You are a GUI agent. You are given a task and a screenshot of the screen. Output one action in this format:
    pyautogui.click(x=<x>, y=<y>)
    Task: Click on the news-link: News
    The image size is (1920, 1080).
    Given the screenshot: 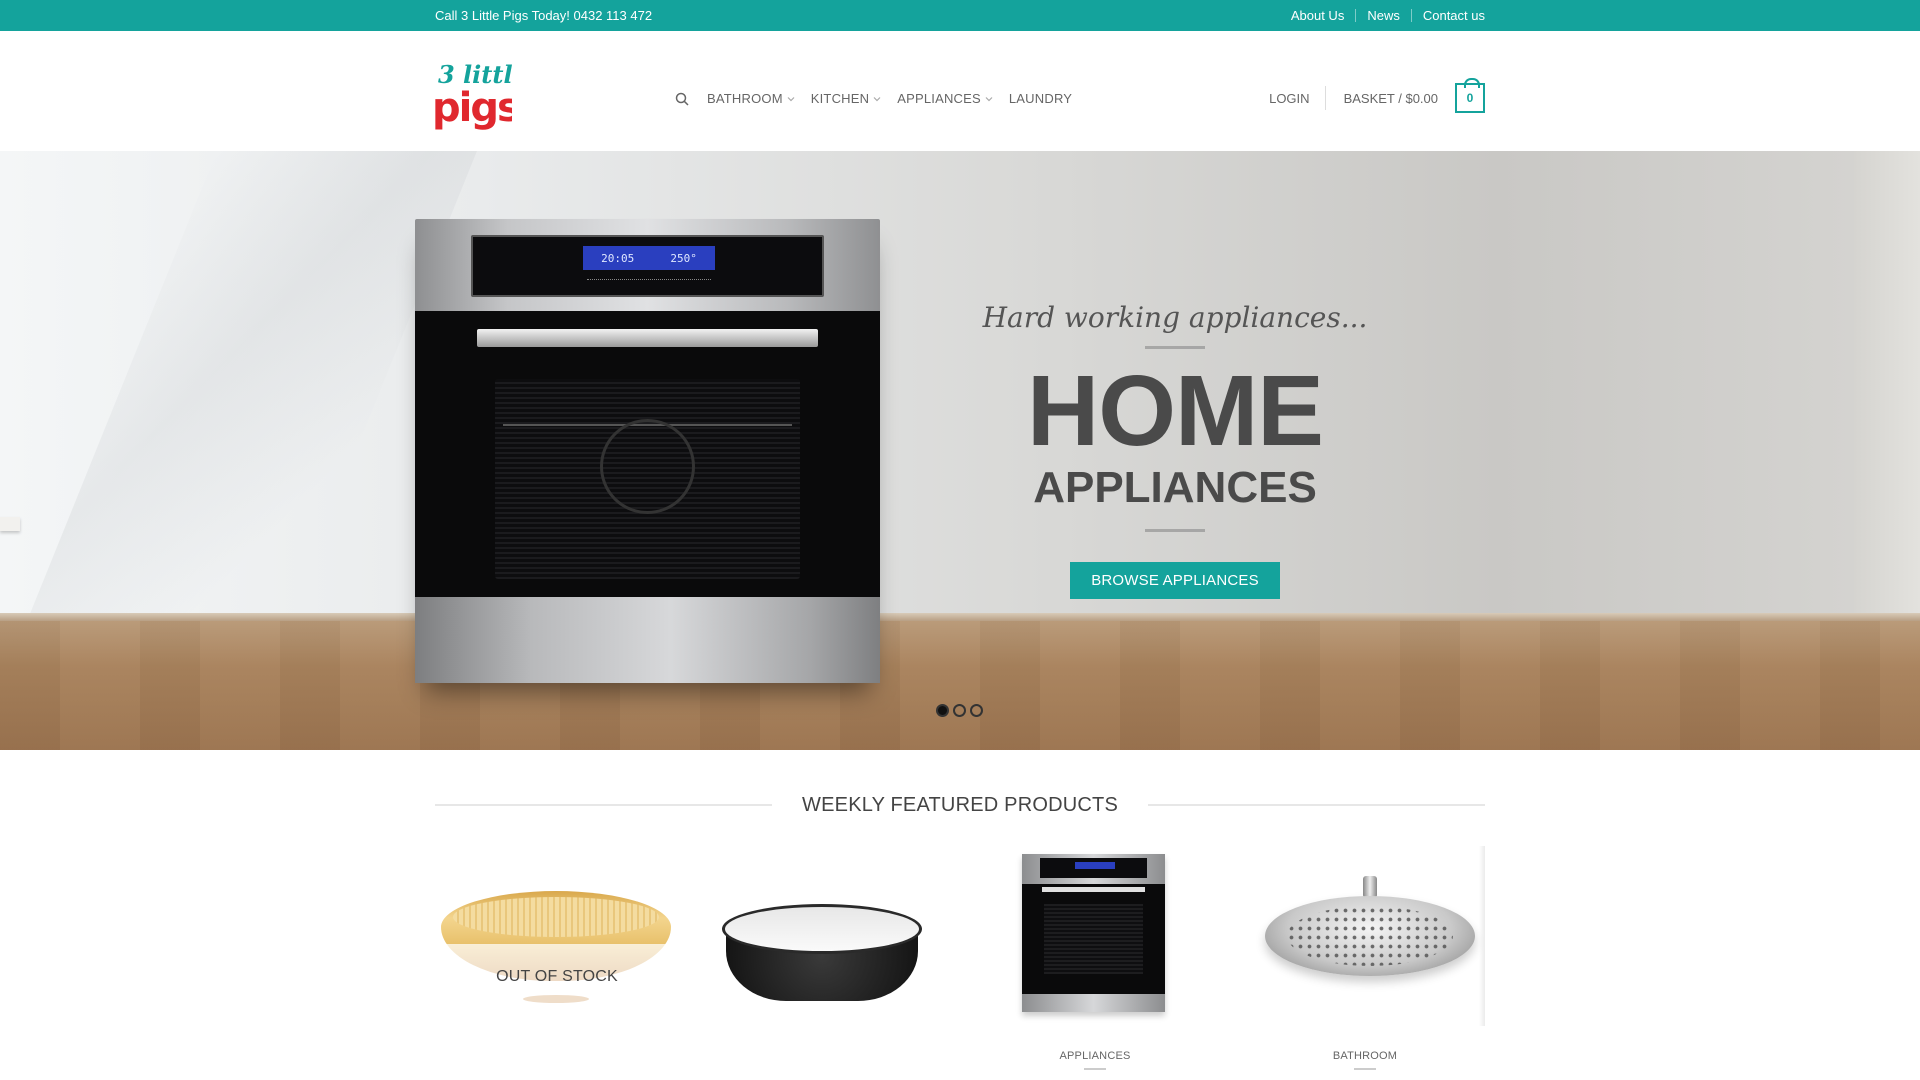 What is the action you would take?
    pyautogui.click(x=1383, y=15)
    